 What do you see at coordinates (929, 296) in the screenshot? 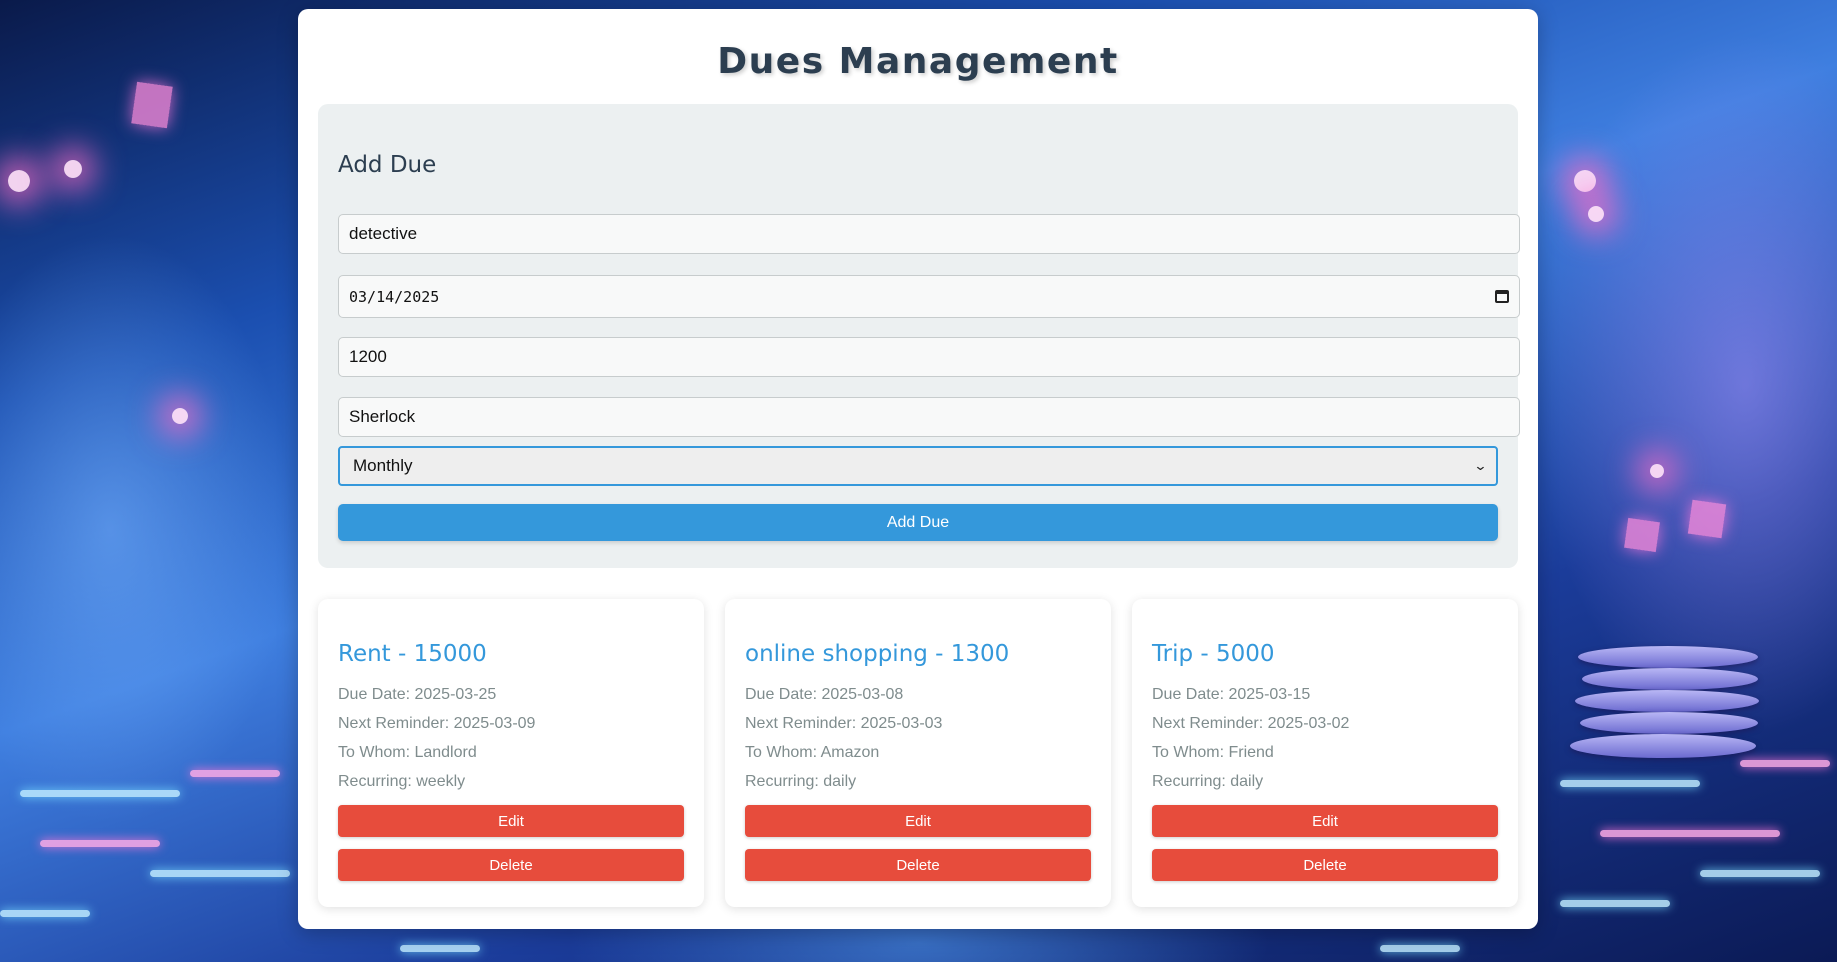
I see `due-date-input: 03/14/2025` at bounding box center [929, 296].